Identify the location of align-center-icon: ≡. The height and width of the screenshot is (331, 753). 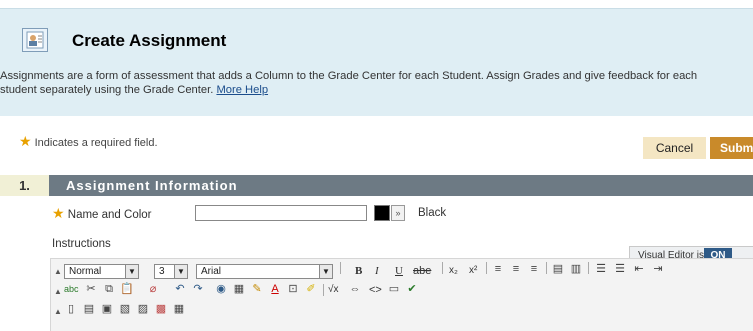
(516, 269).